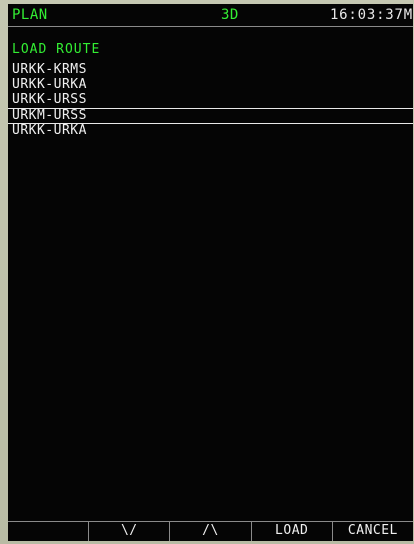  I want to click on scroll-up-button: /\, so click(211, 531).